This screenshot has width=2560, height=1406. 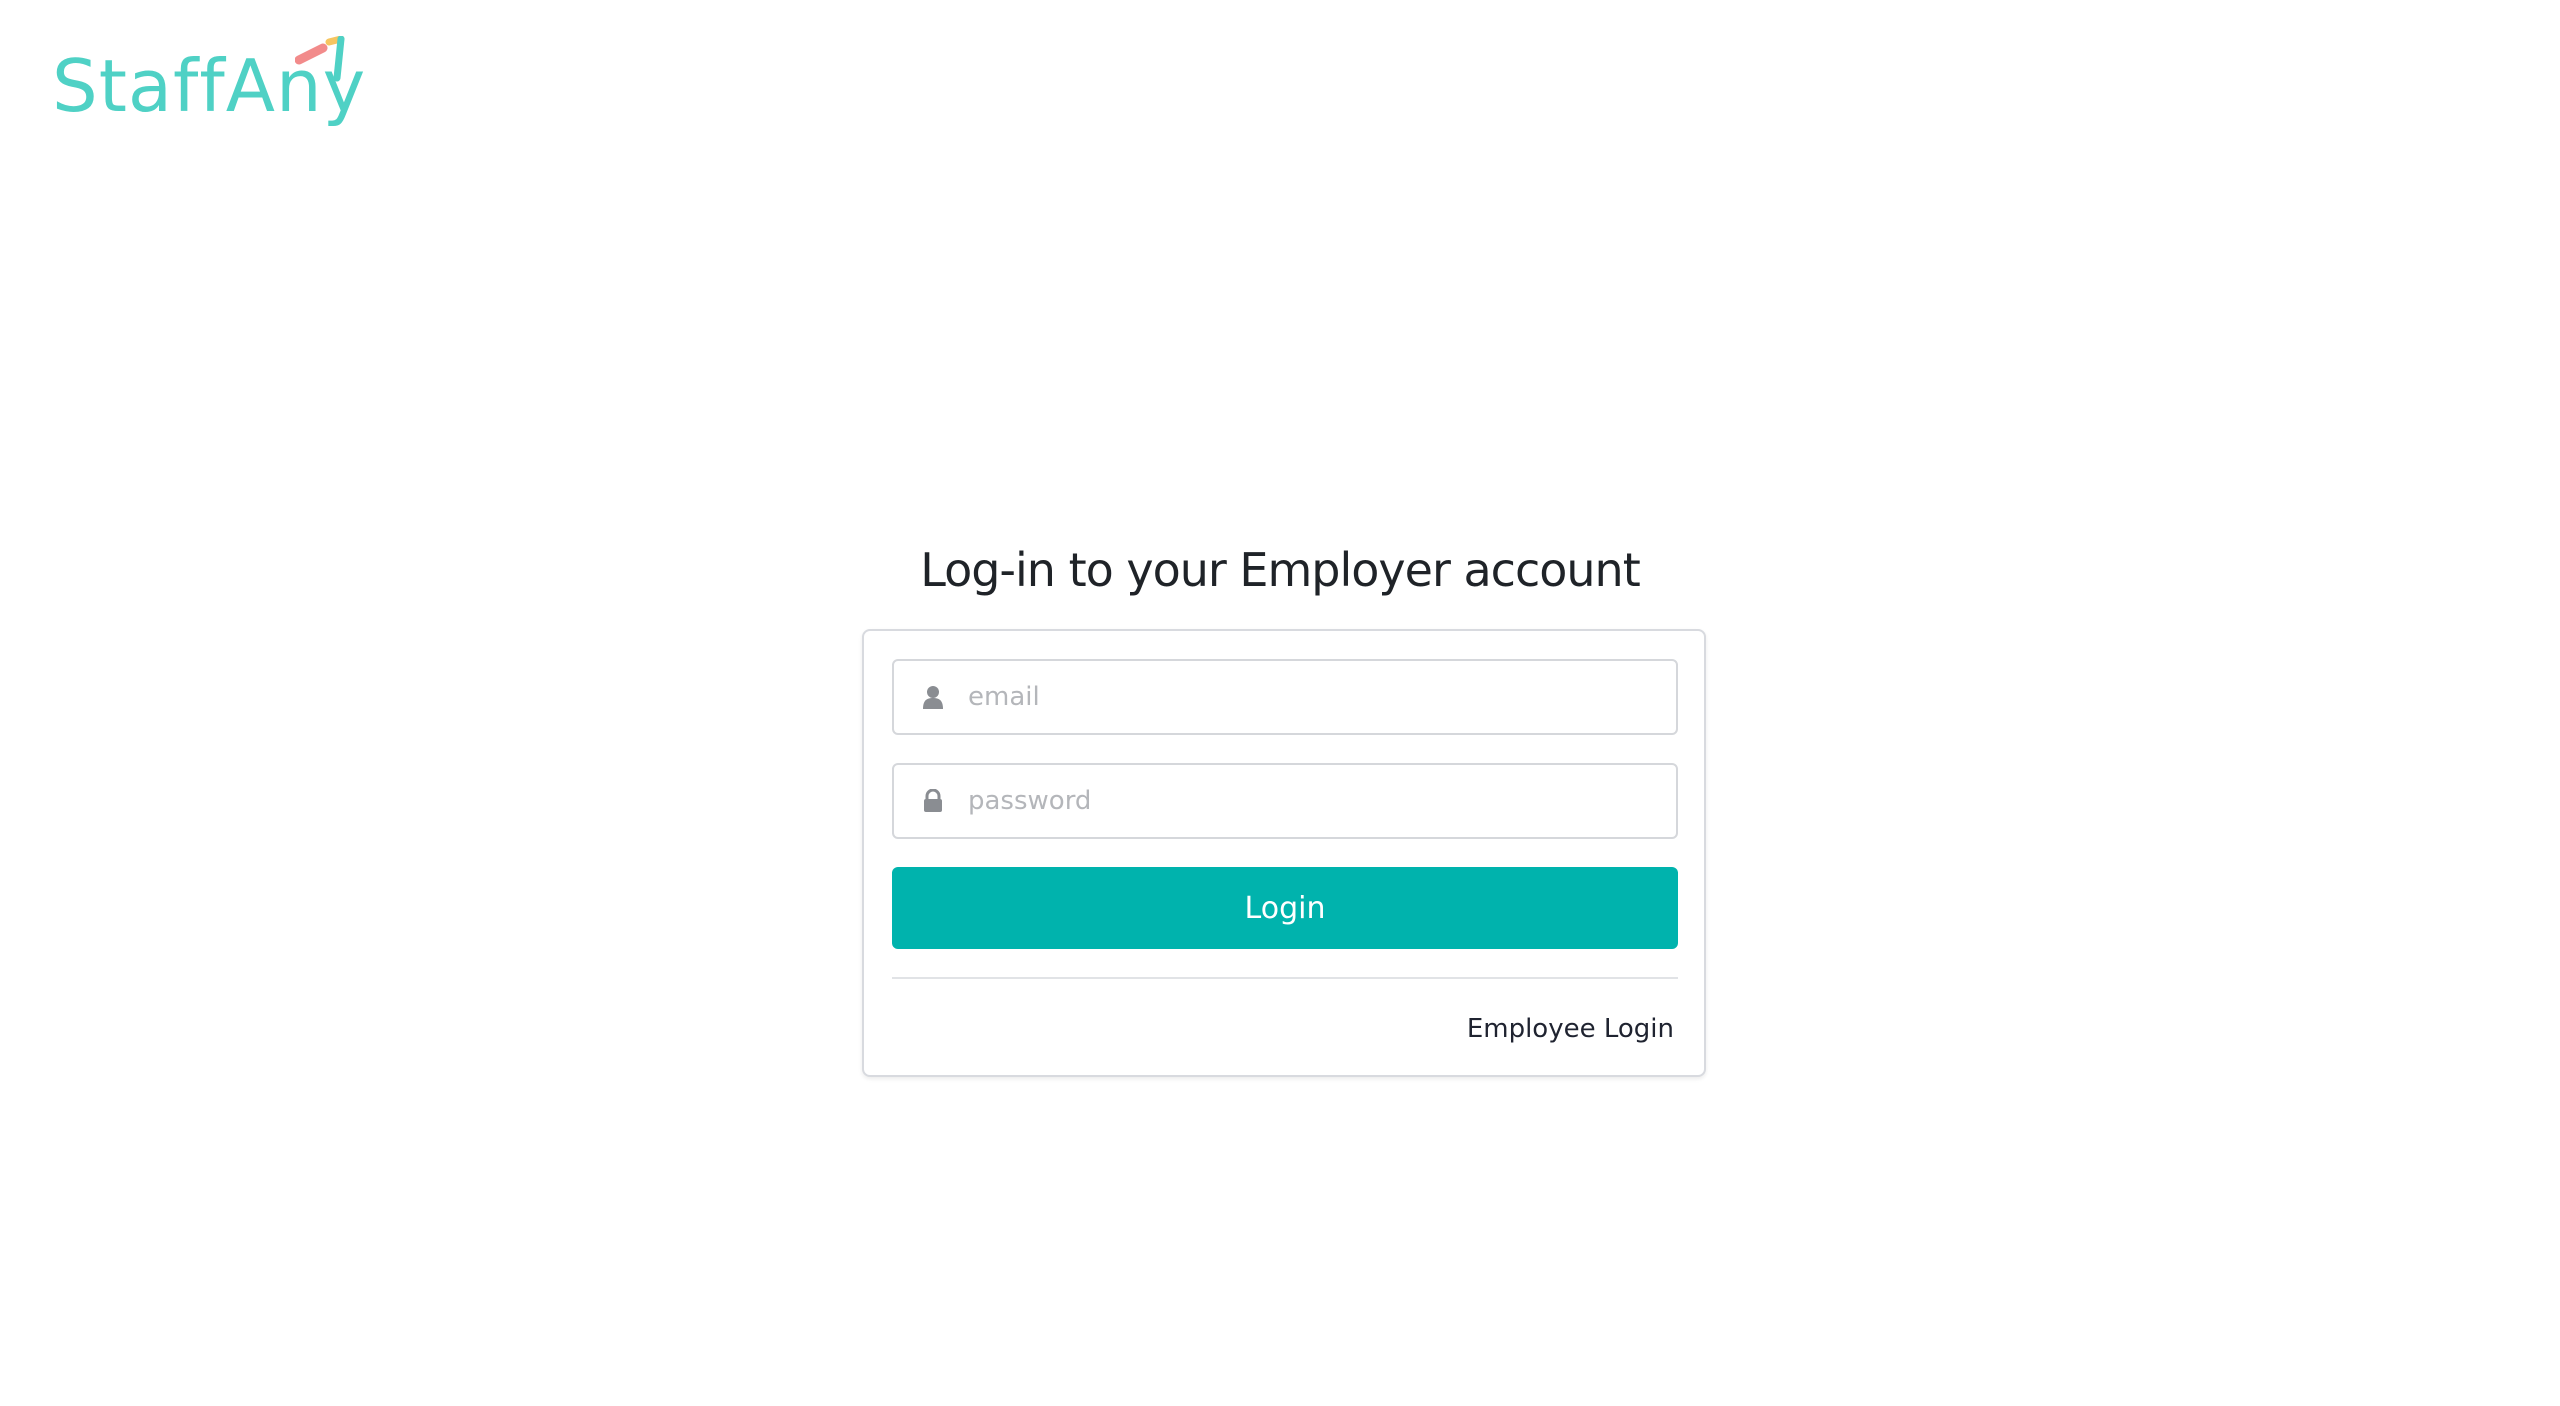 I want to click on logo-spark-icon, so click(x=320, y=59).